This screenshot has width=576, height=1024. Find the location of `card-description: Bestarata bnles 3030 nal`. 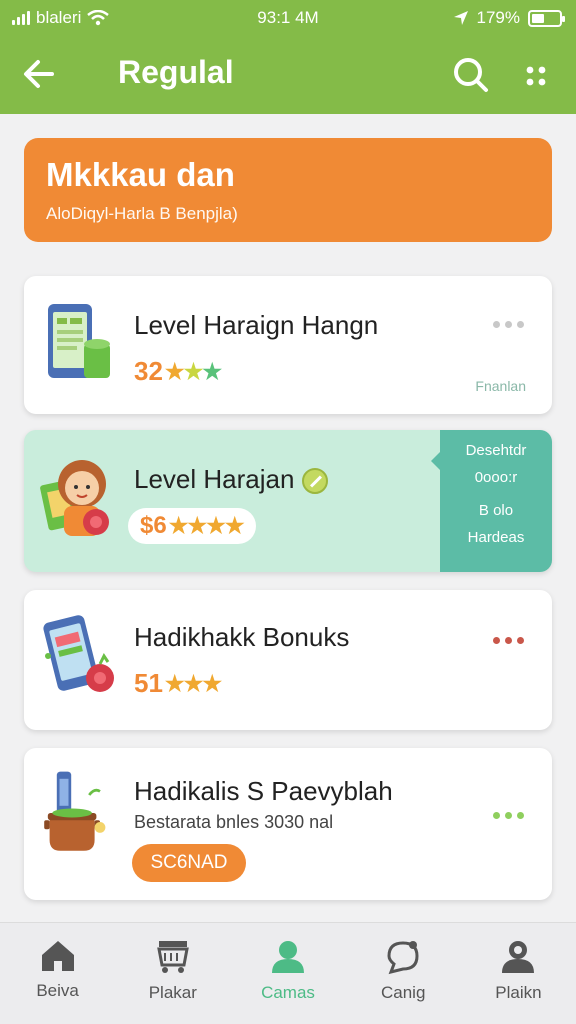

card-description: Bestarata bnles 3030 nal is located at coordinates (234, 822).